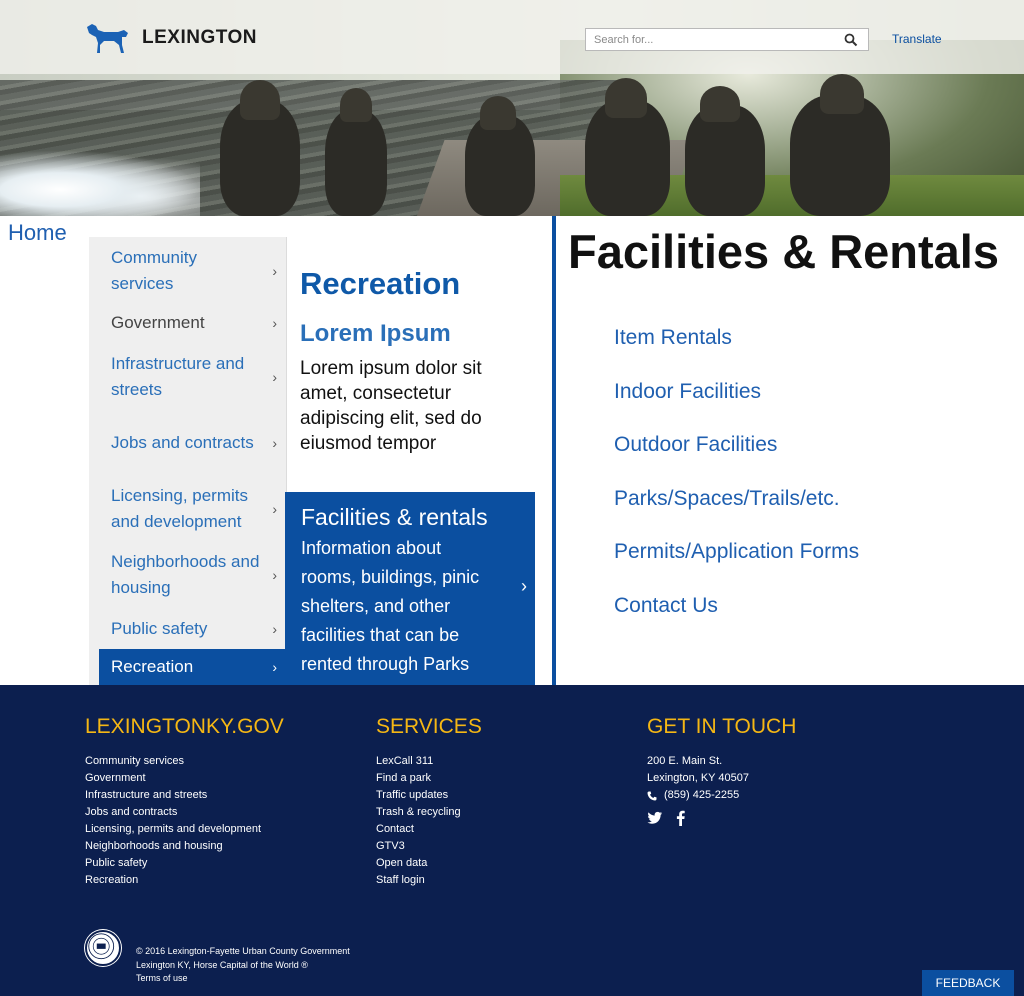  What do you see at coordinates (512, 37) in the screenshot?
I see `top-bar: LEXINGTON Translate` at bounding box center [512, 37].